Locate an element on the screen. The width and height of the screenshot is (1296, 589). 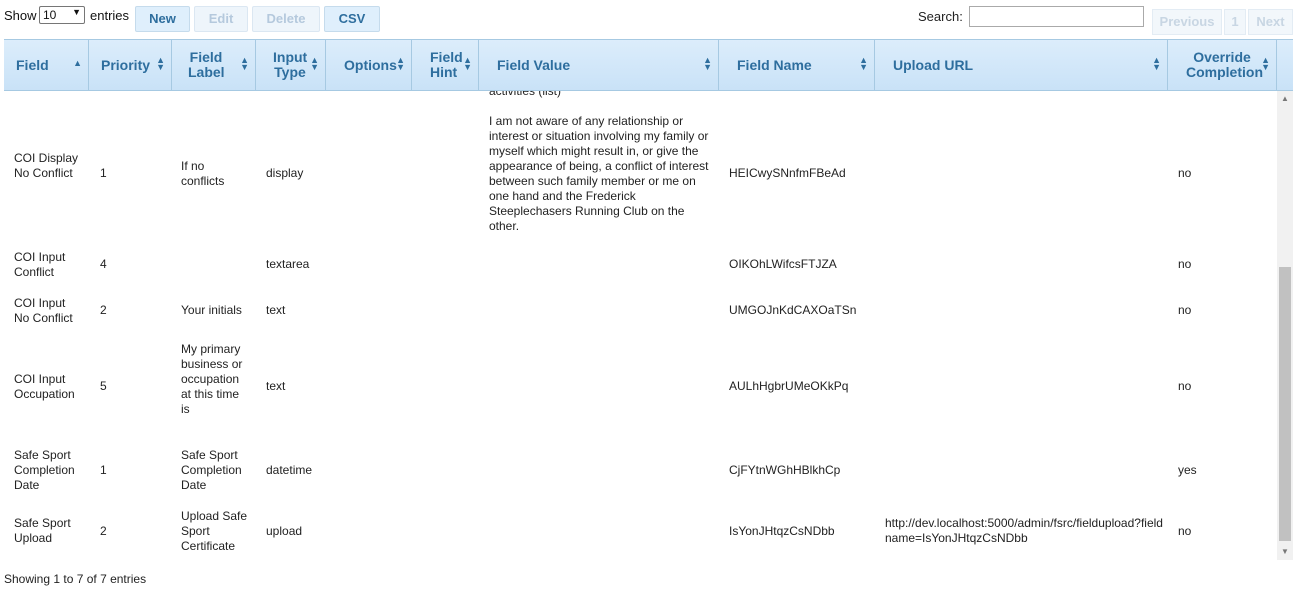
cell-field: COI Input Occupation is located at coordinates (44, 386).